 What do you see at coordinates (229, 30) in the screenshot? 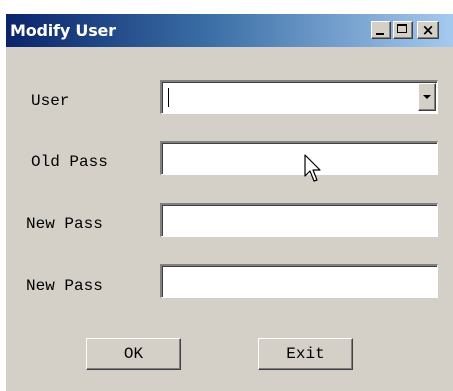
I see `title-bar: Modify User ×` at bounding box center [229, 30].